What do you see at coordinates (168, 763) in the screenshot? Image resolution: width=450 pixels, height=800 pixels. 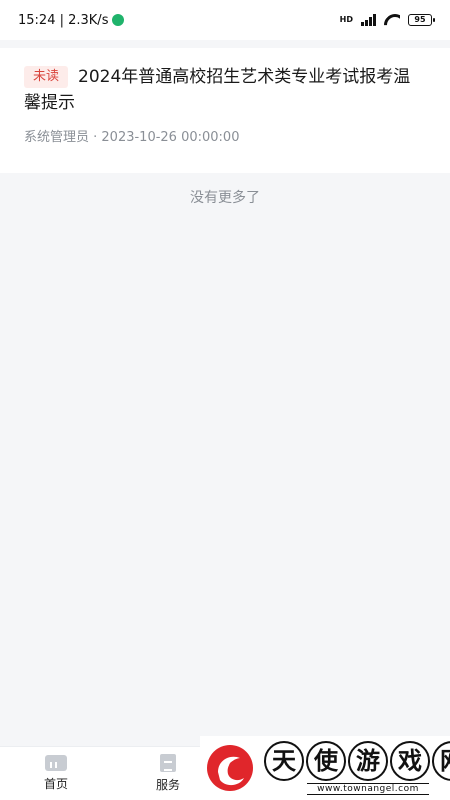 I see `document-icon` at bounding box center [168, 763].